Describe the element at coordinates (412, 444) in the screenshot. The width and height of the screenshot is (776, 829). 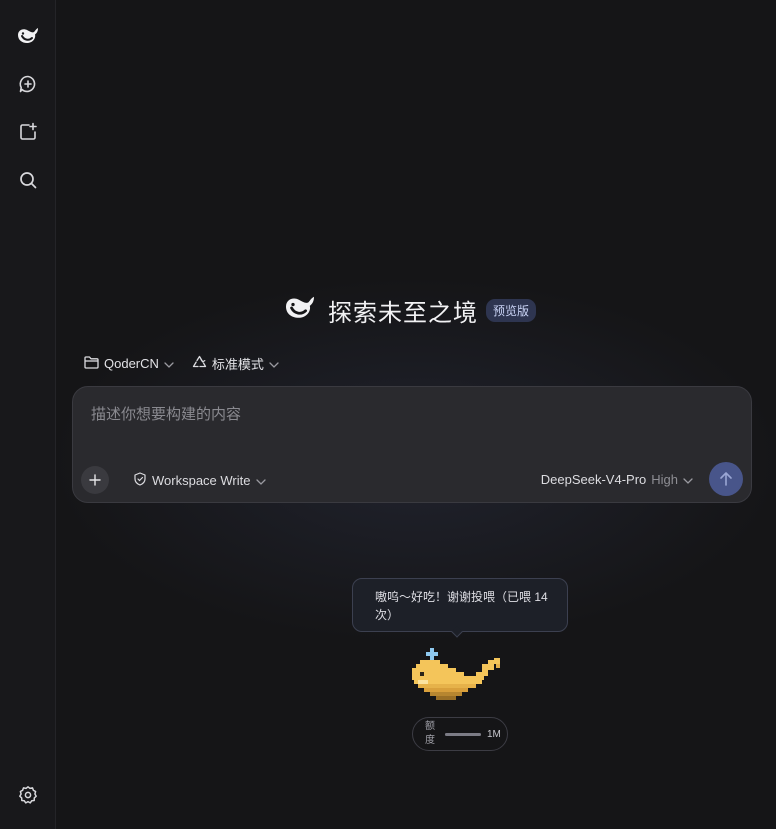
I see `prompt-composer: Workspace Write DeepSeek-V4-Pro High` at that location.